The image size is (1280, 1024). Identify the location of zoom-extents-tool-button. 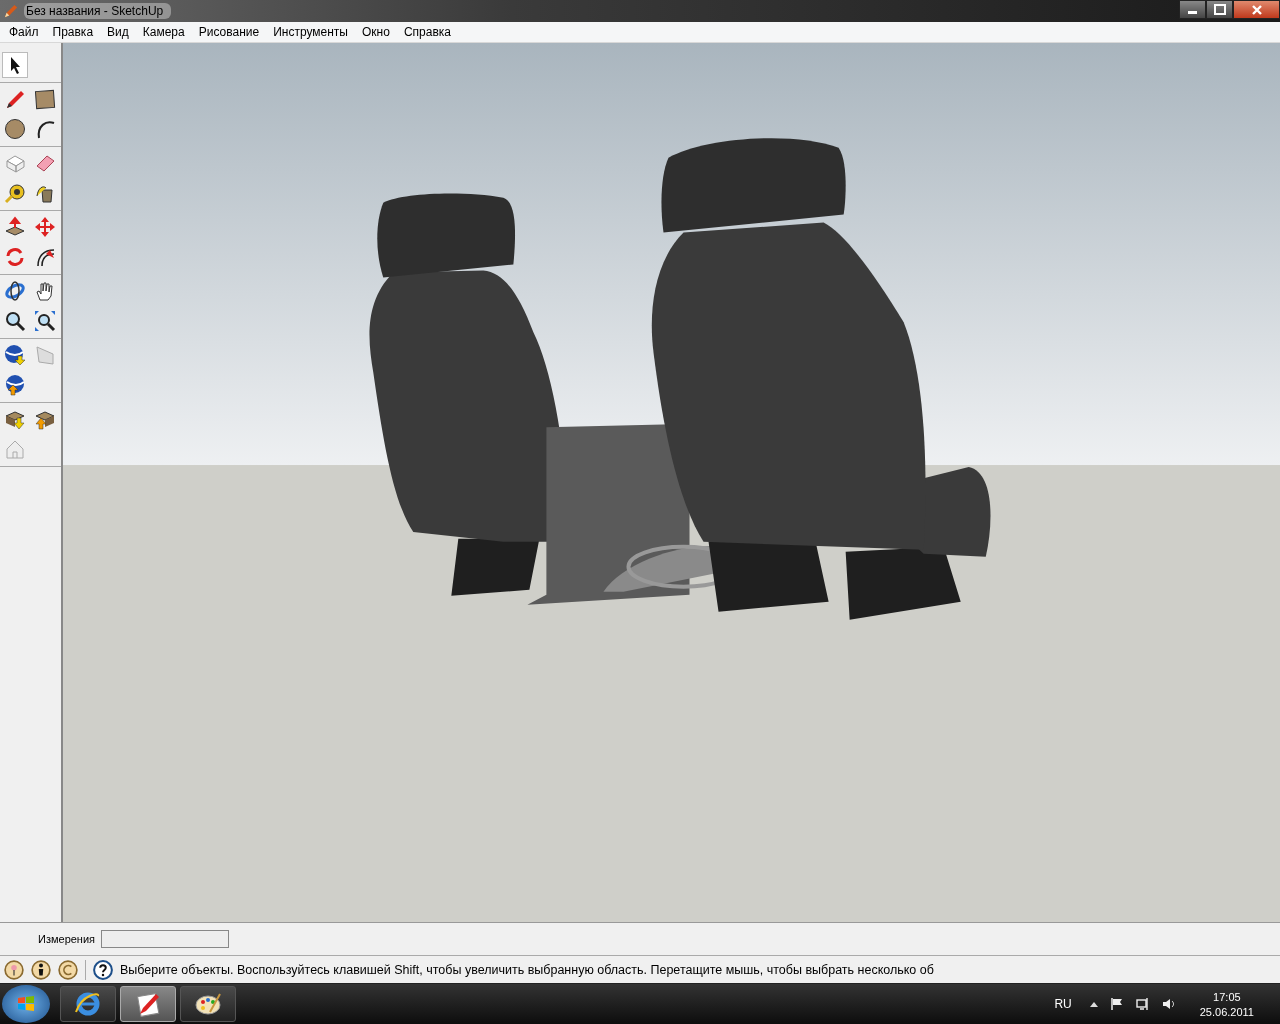
(45, 321).